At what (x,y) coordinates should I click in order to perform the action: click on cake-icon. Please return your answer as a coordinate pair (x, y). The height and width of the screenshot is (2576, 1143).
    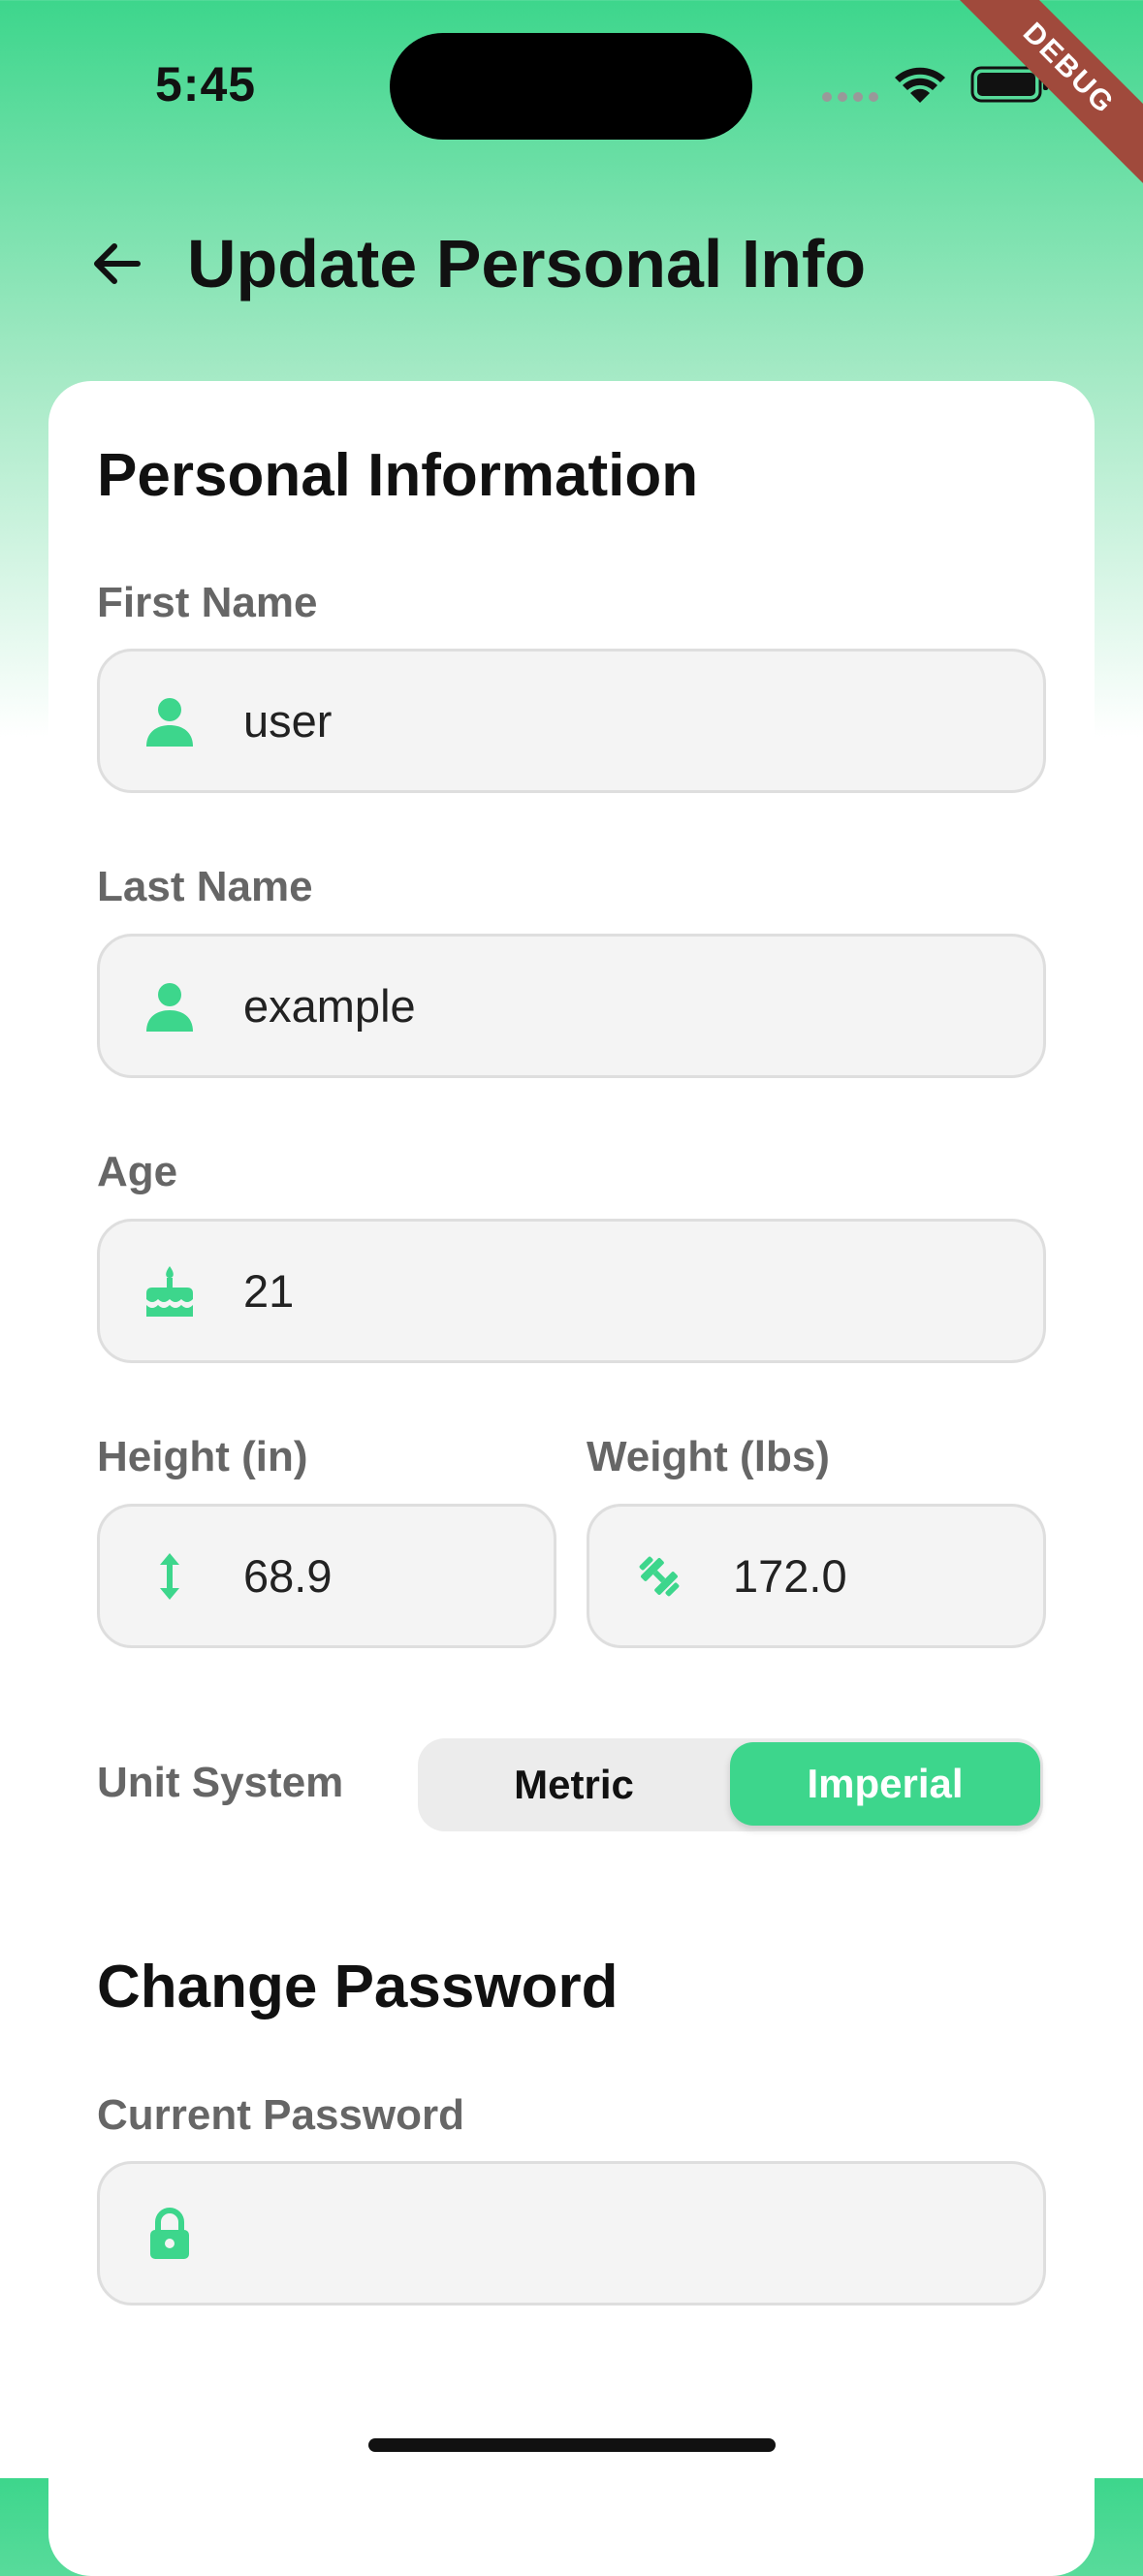
    Looking at the image, I should click on (169, 1291).